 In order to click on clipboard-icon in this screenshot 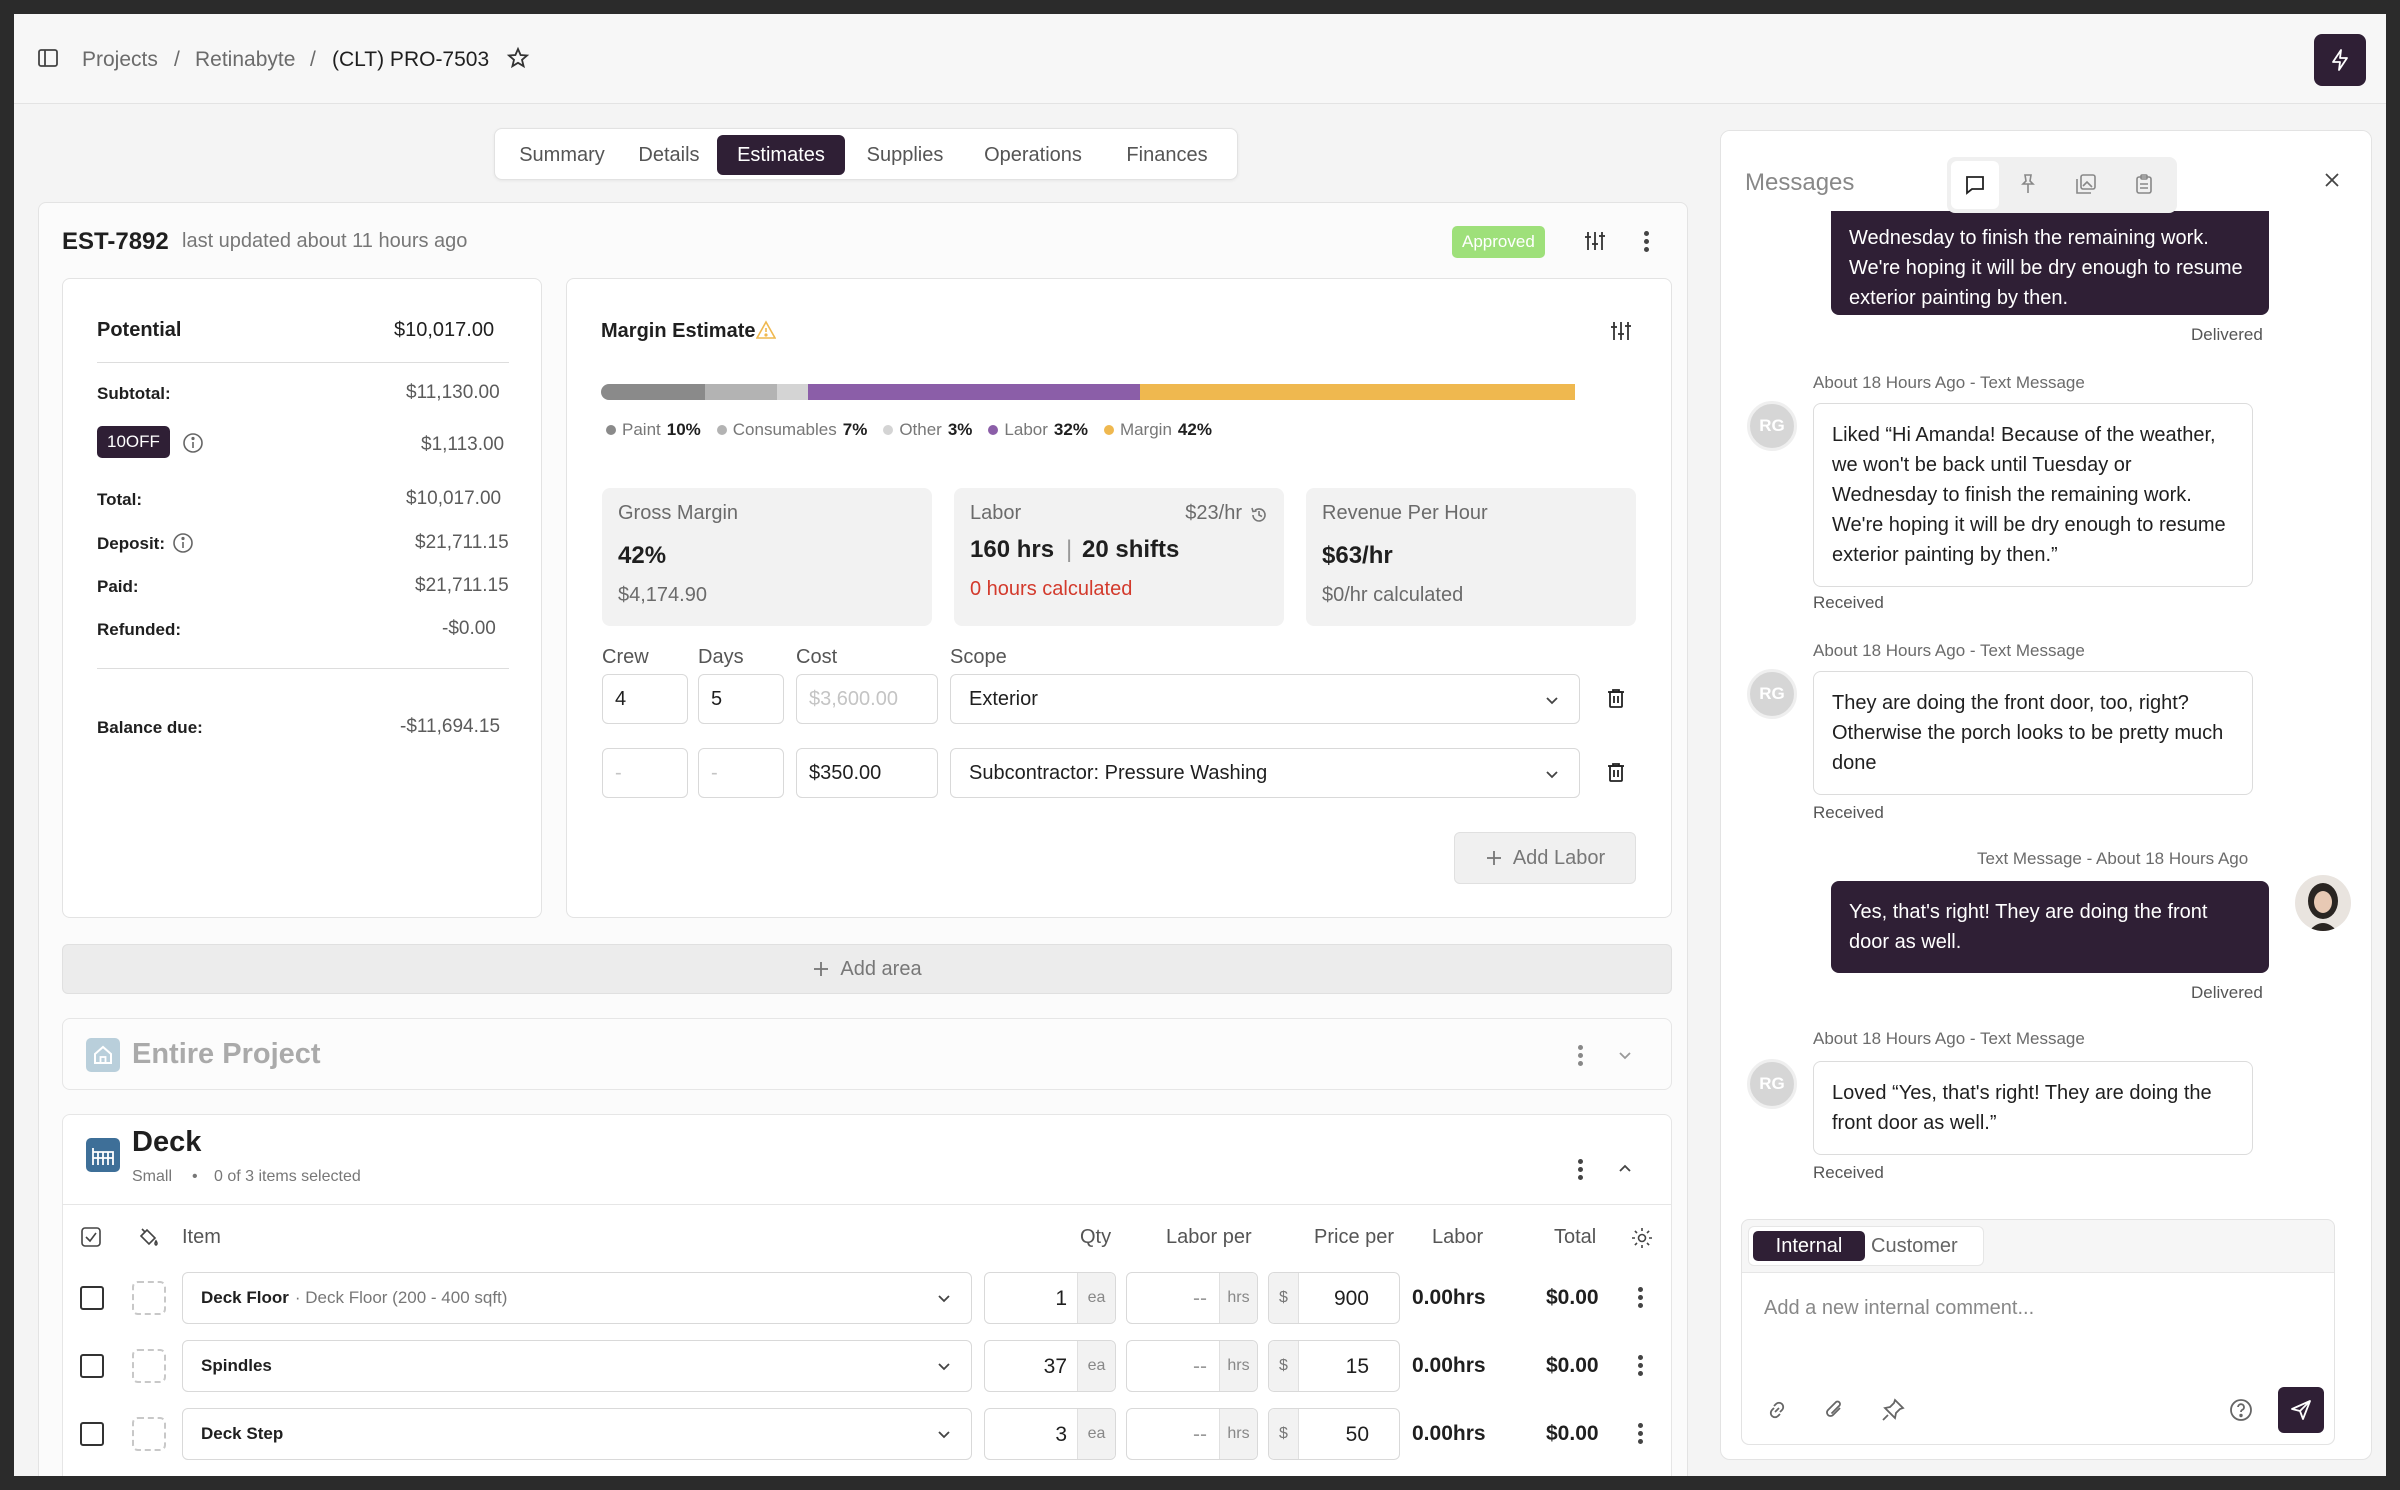, I will do `click(2144, 184)`.